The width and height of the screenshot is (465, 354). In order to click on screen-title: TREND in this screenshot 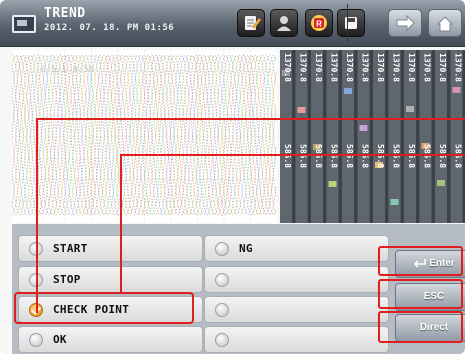, I will do `click(65, 13)`.